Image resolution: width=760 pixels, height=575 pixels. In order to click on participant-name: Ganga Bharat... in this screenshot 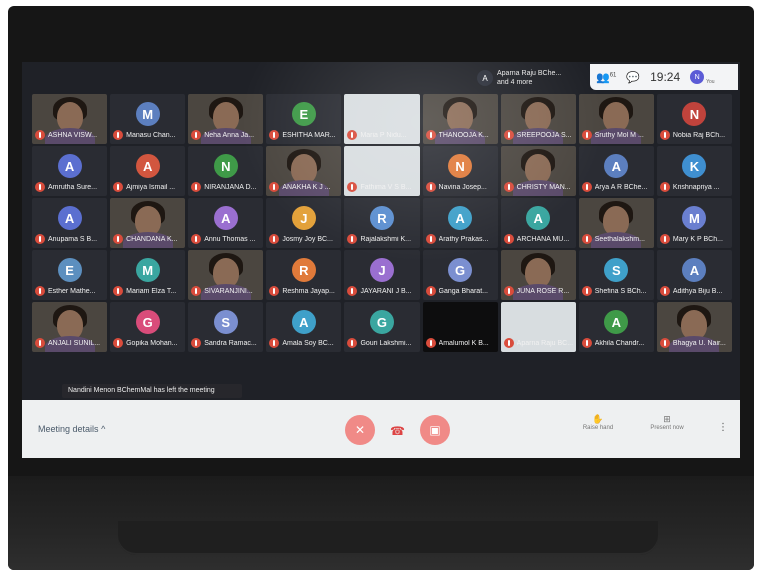, I will do `click(463, 291)`.